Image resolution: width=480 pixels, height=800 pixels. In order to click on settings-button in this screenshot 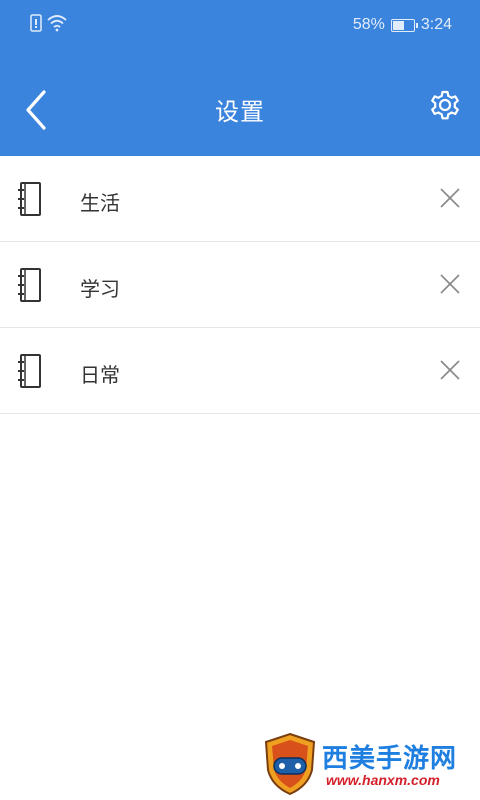, I will do `click(445, 105)`.